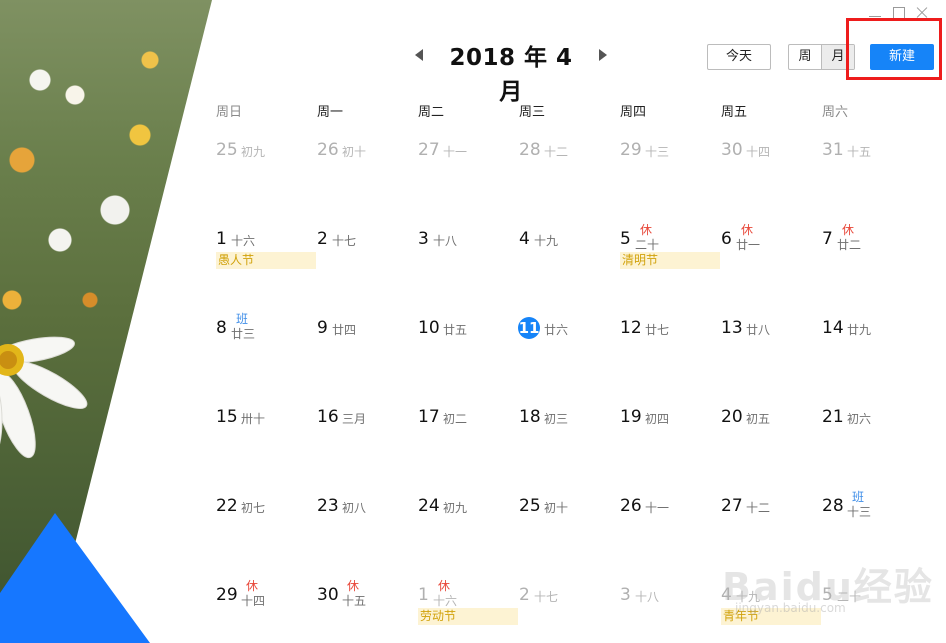 The image size is (946, 643). I want to click on lunar-date: 初九, so click(455, 508).